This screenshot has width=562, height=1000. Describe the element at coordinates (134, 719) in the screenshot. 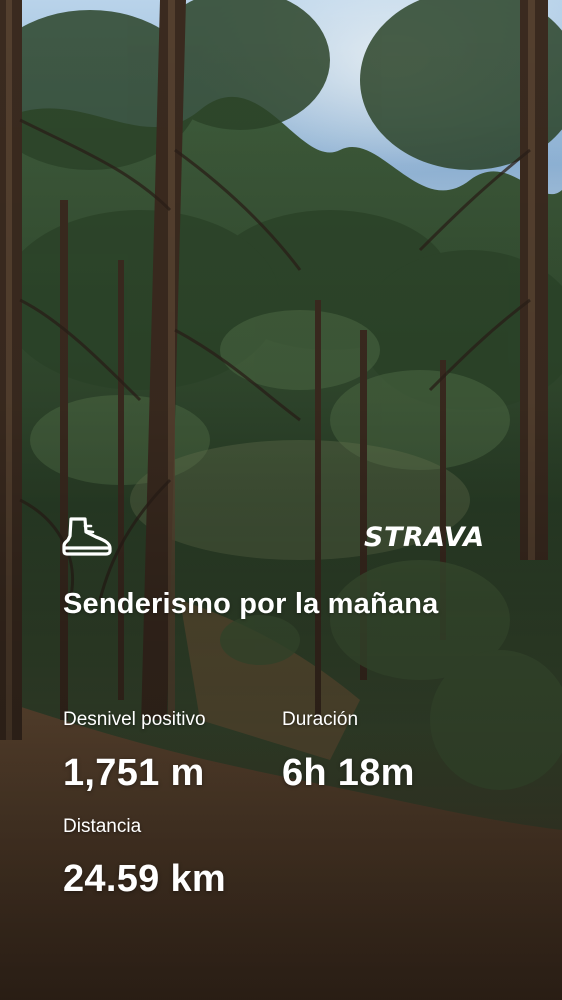

I see `elevation-gain-label: Desnivel positivo` at that location.